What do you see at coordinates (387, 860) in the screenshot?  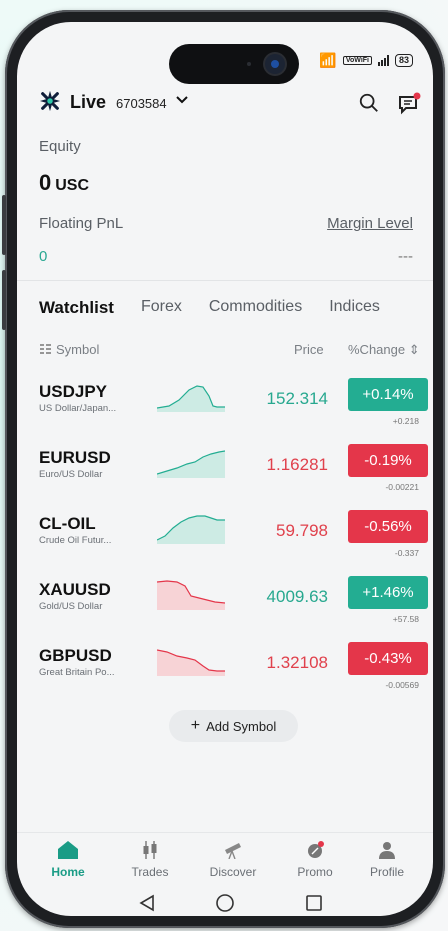 I see `nav-profile: Profile` at bounding box center [387, 860].